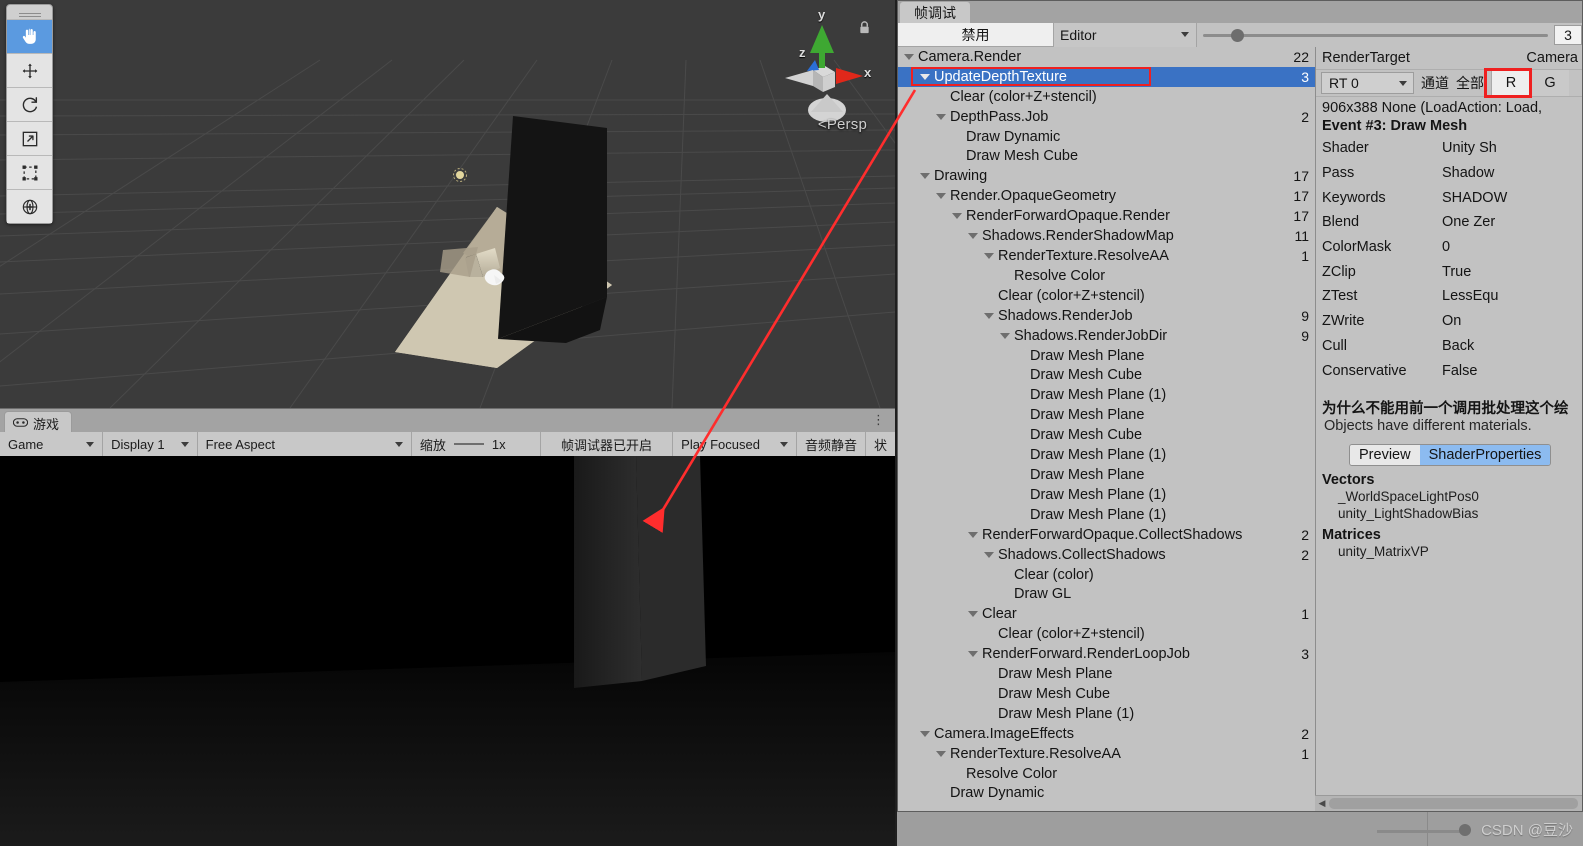  What do you see at coordinates (1125, 35) in the screenshot?
I see `target-dropdown: Editor` at bounding box center [1125, 35].